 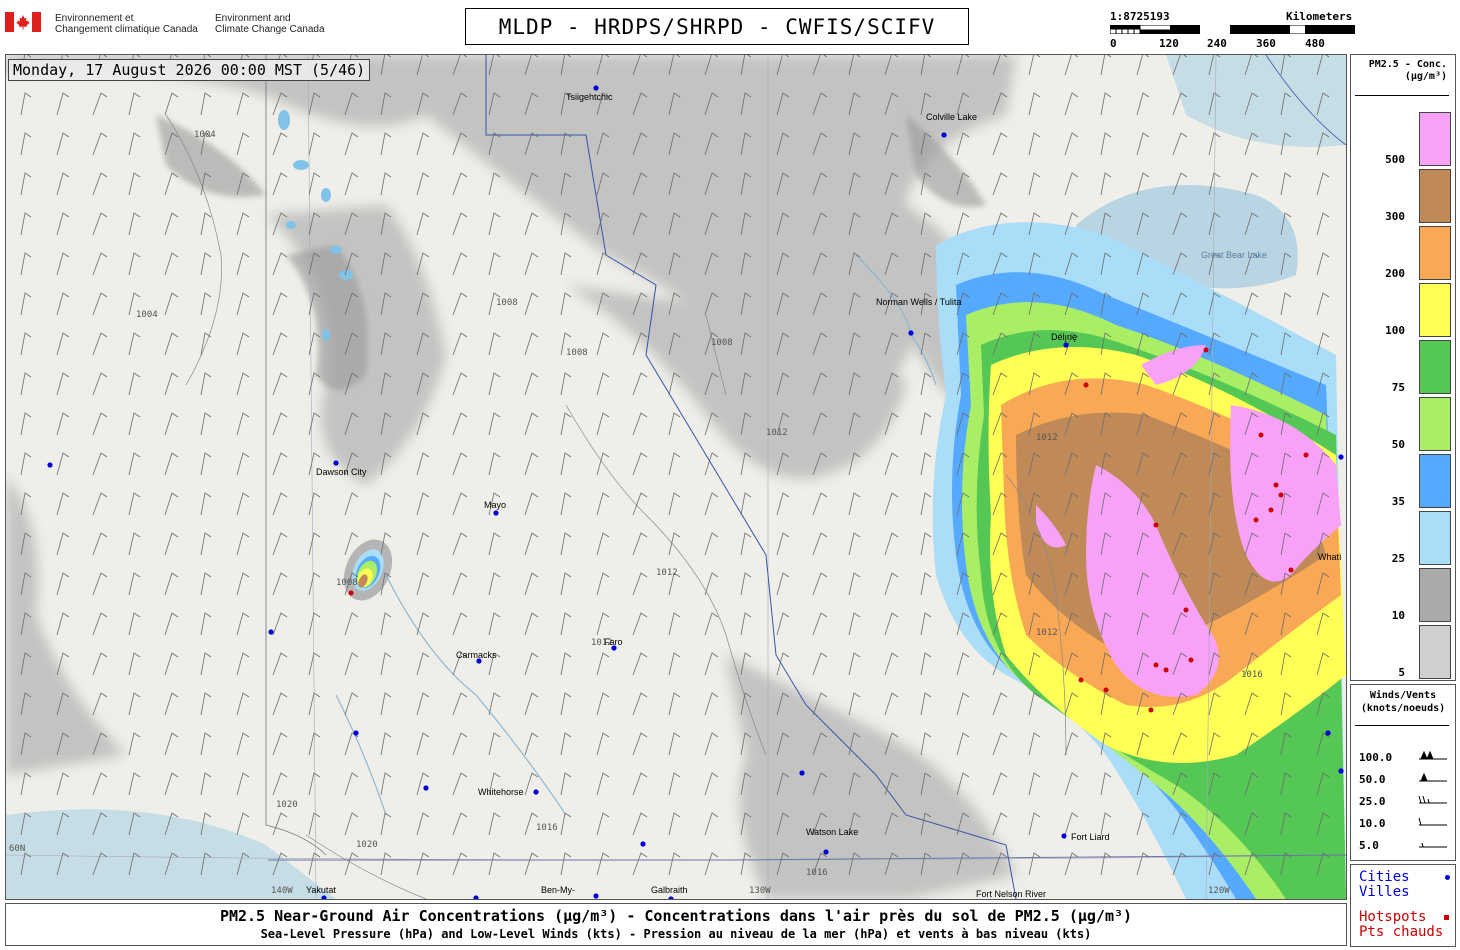 I want to click on scale-tick-480: 480, so click(x=1315, y=43).